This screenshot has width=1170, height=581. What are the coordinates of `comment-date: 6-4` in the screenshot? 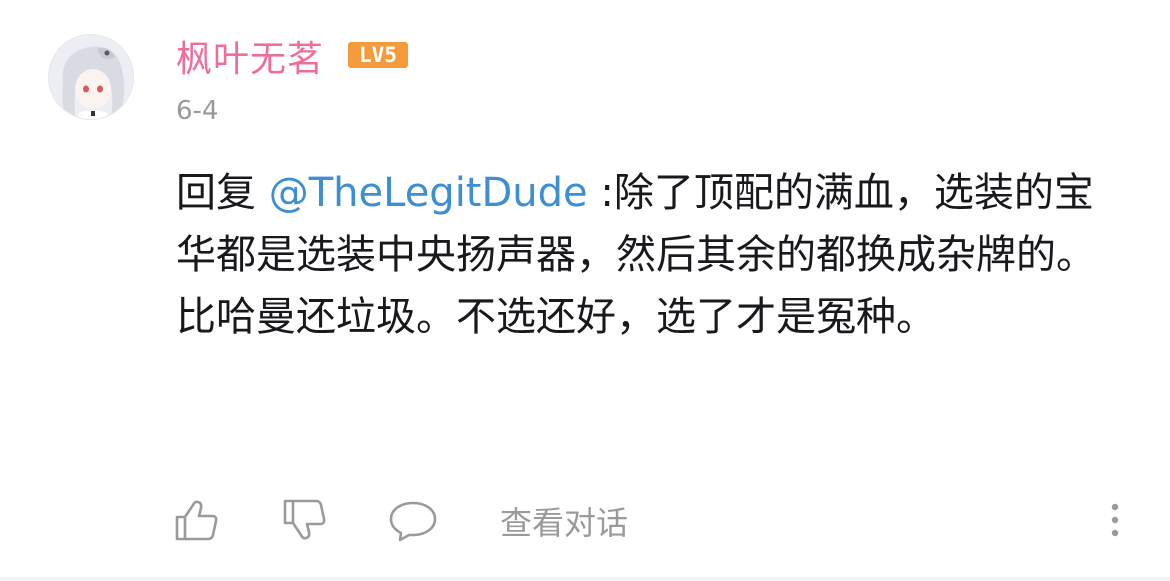 It's located at (197, 111).